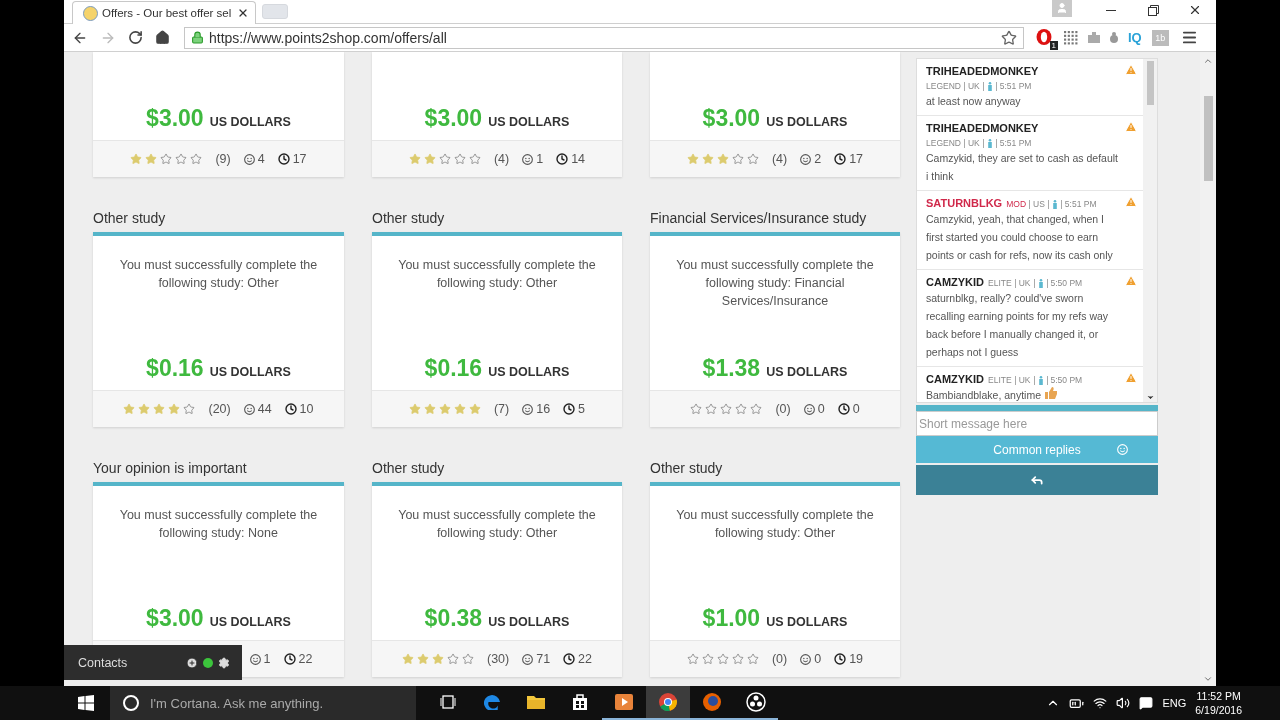  I want to click on restore-icon, so click(1153, 10).